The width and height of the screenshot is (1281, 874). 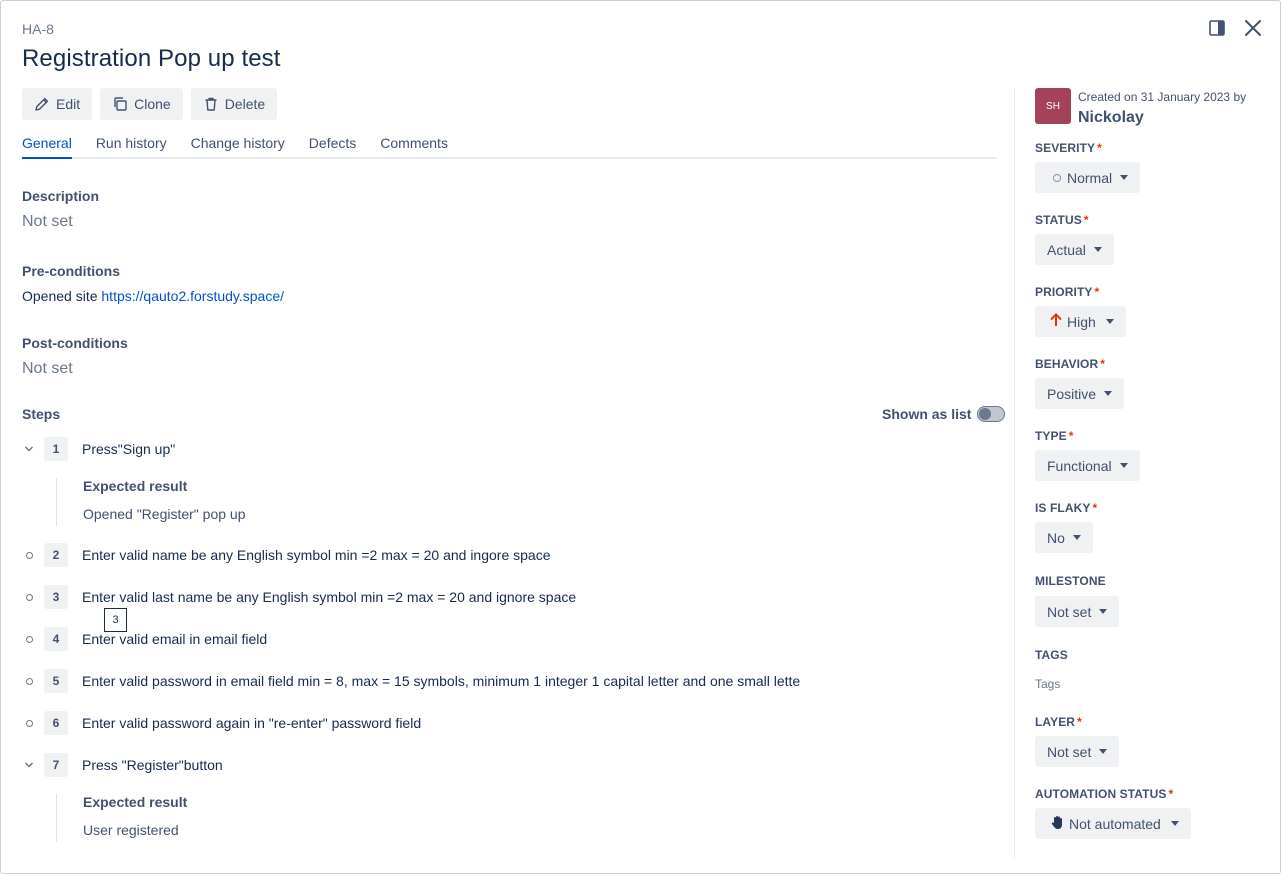 I want to click on layer-value: Not set, so click(x=1069, y=751).